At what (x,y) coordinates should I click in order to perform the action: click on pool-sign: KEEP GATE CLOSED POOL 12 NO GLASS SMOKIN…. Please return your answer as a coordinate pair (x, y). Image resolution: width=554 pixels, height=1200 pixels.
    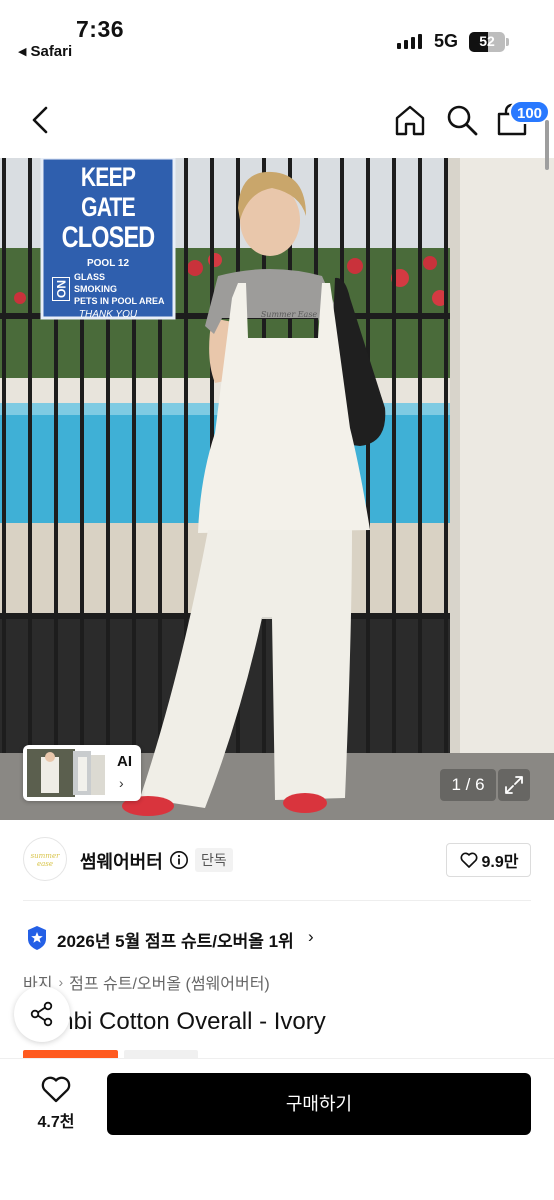
    Looking at the image, I should click on (108, 241).